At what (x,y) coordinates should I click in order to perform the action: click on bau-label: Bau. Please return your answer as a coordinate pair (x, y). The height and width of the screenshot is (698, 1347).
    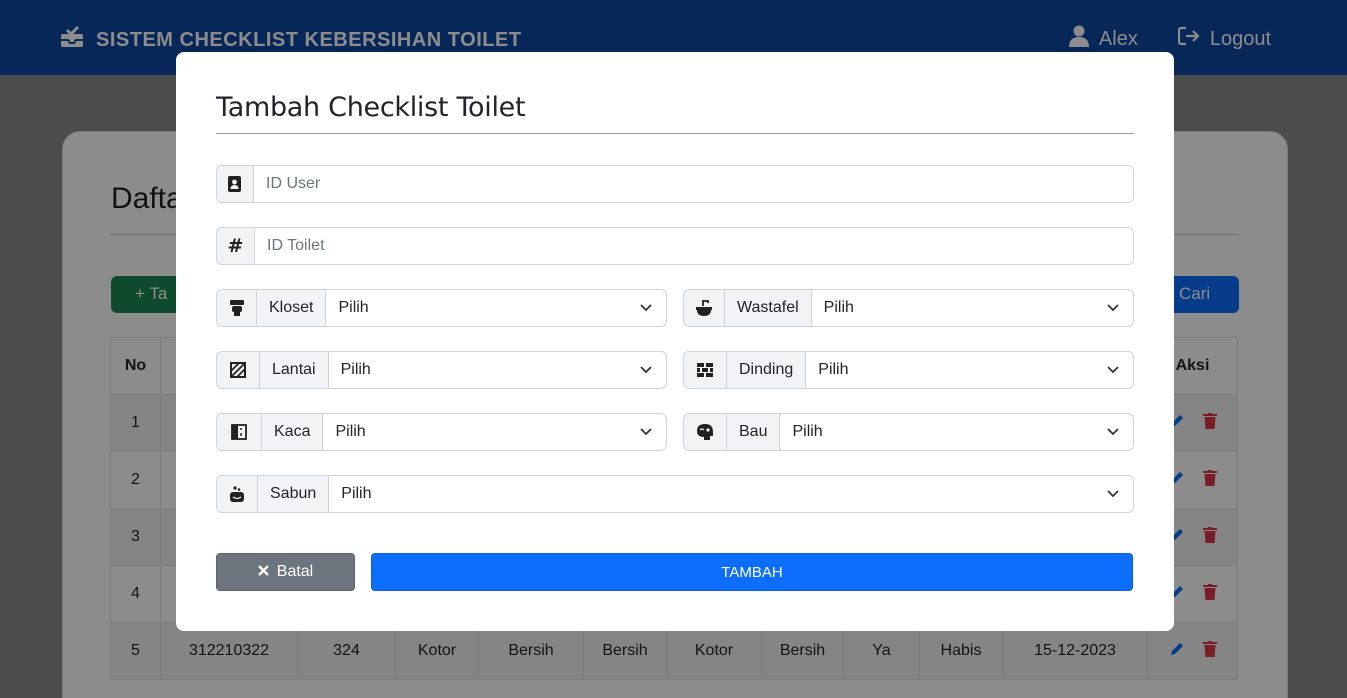
    Looking at the image, I should click on (754, 432).